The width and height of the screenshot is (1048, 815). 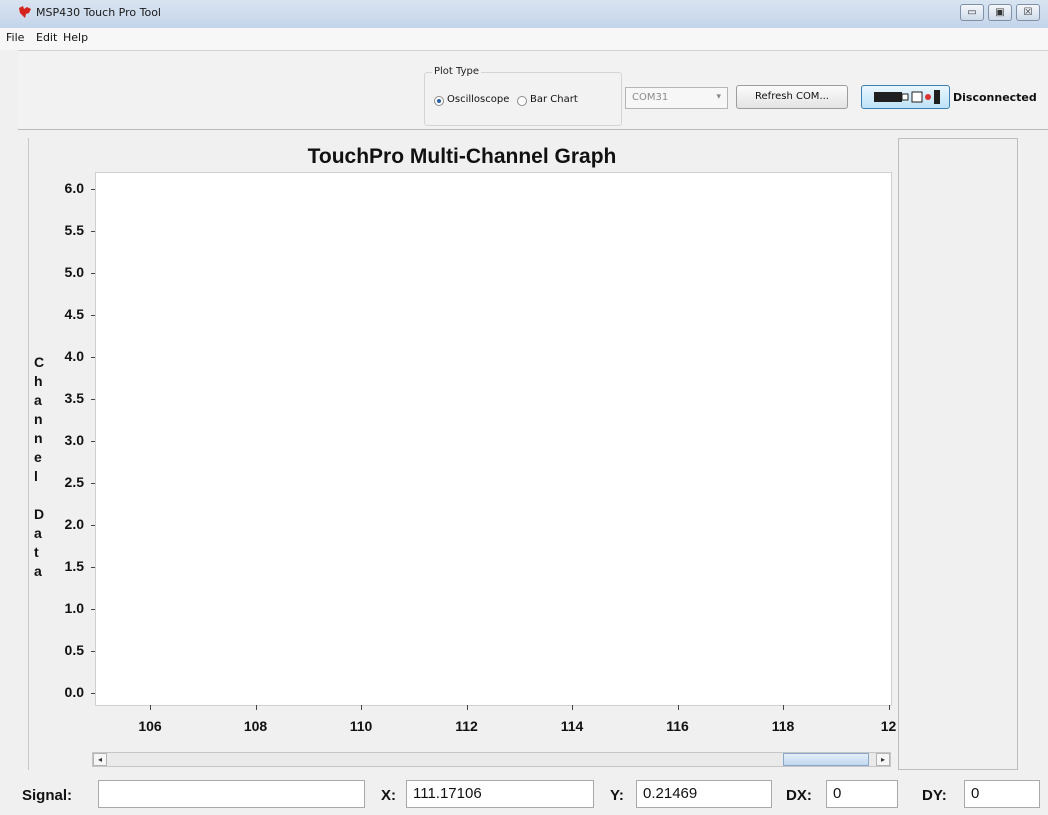 What do you see at coordinates (46, 37) in the screenshot?
I see `menu-edit: Edit` at bounding box center [46, 37].